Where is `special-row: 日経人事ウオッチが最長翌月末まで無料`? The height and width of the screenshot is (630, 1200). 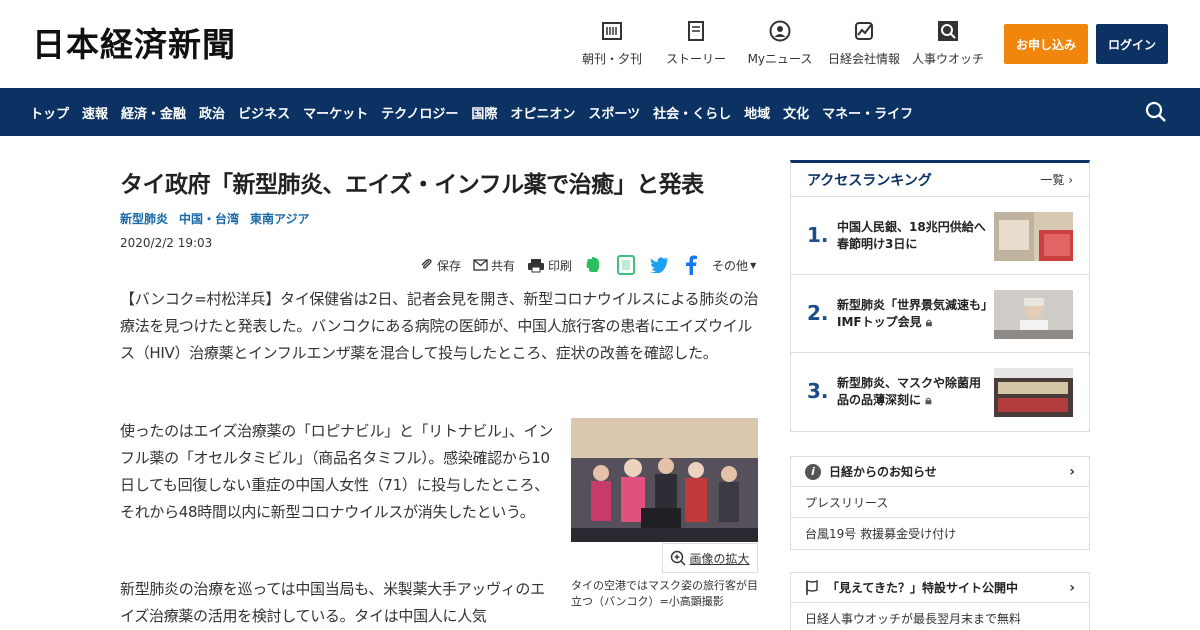 special-row: 日経人事ウオッチが最長翌月末まで無料 is located at coordinates (940, 616).